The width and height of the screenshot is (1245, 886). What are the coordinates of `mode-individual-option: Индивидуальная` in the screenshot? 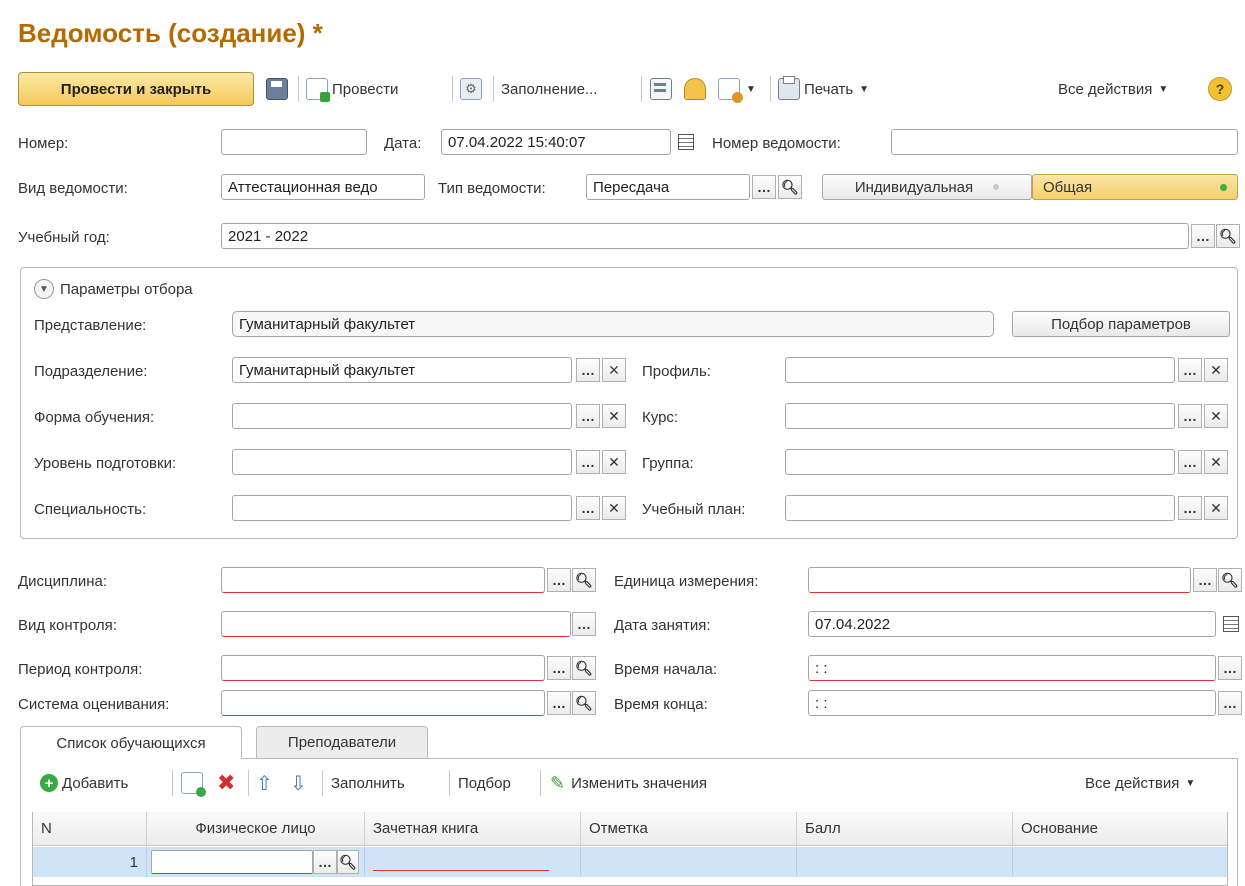 It's located at (927, 187).